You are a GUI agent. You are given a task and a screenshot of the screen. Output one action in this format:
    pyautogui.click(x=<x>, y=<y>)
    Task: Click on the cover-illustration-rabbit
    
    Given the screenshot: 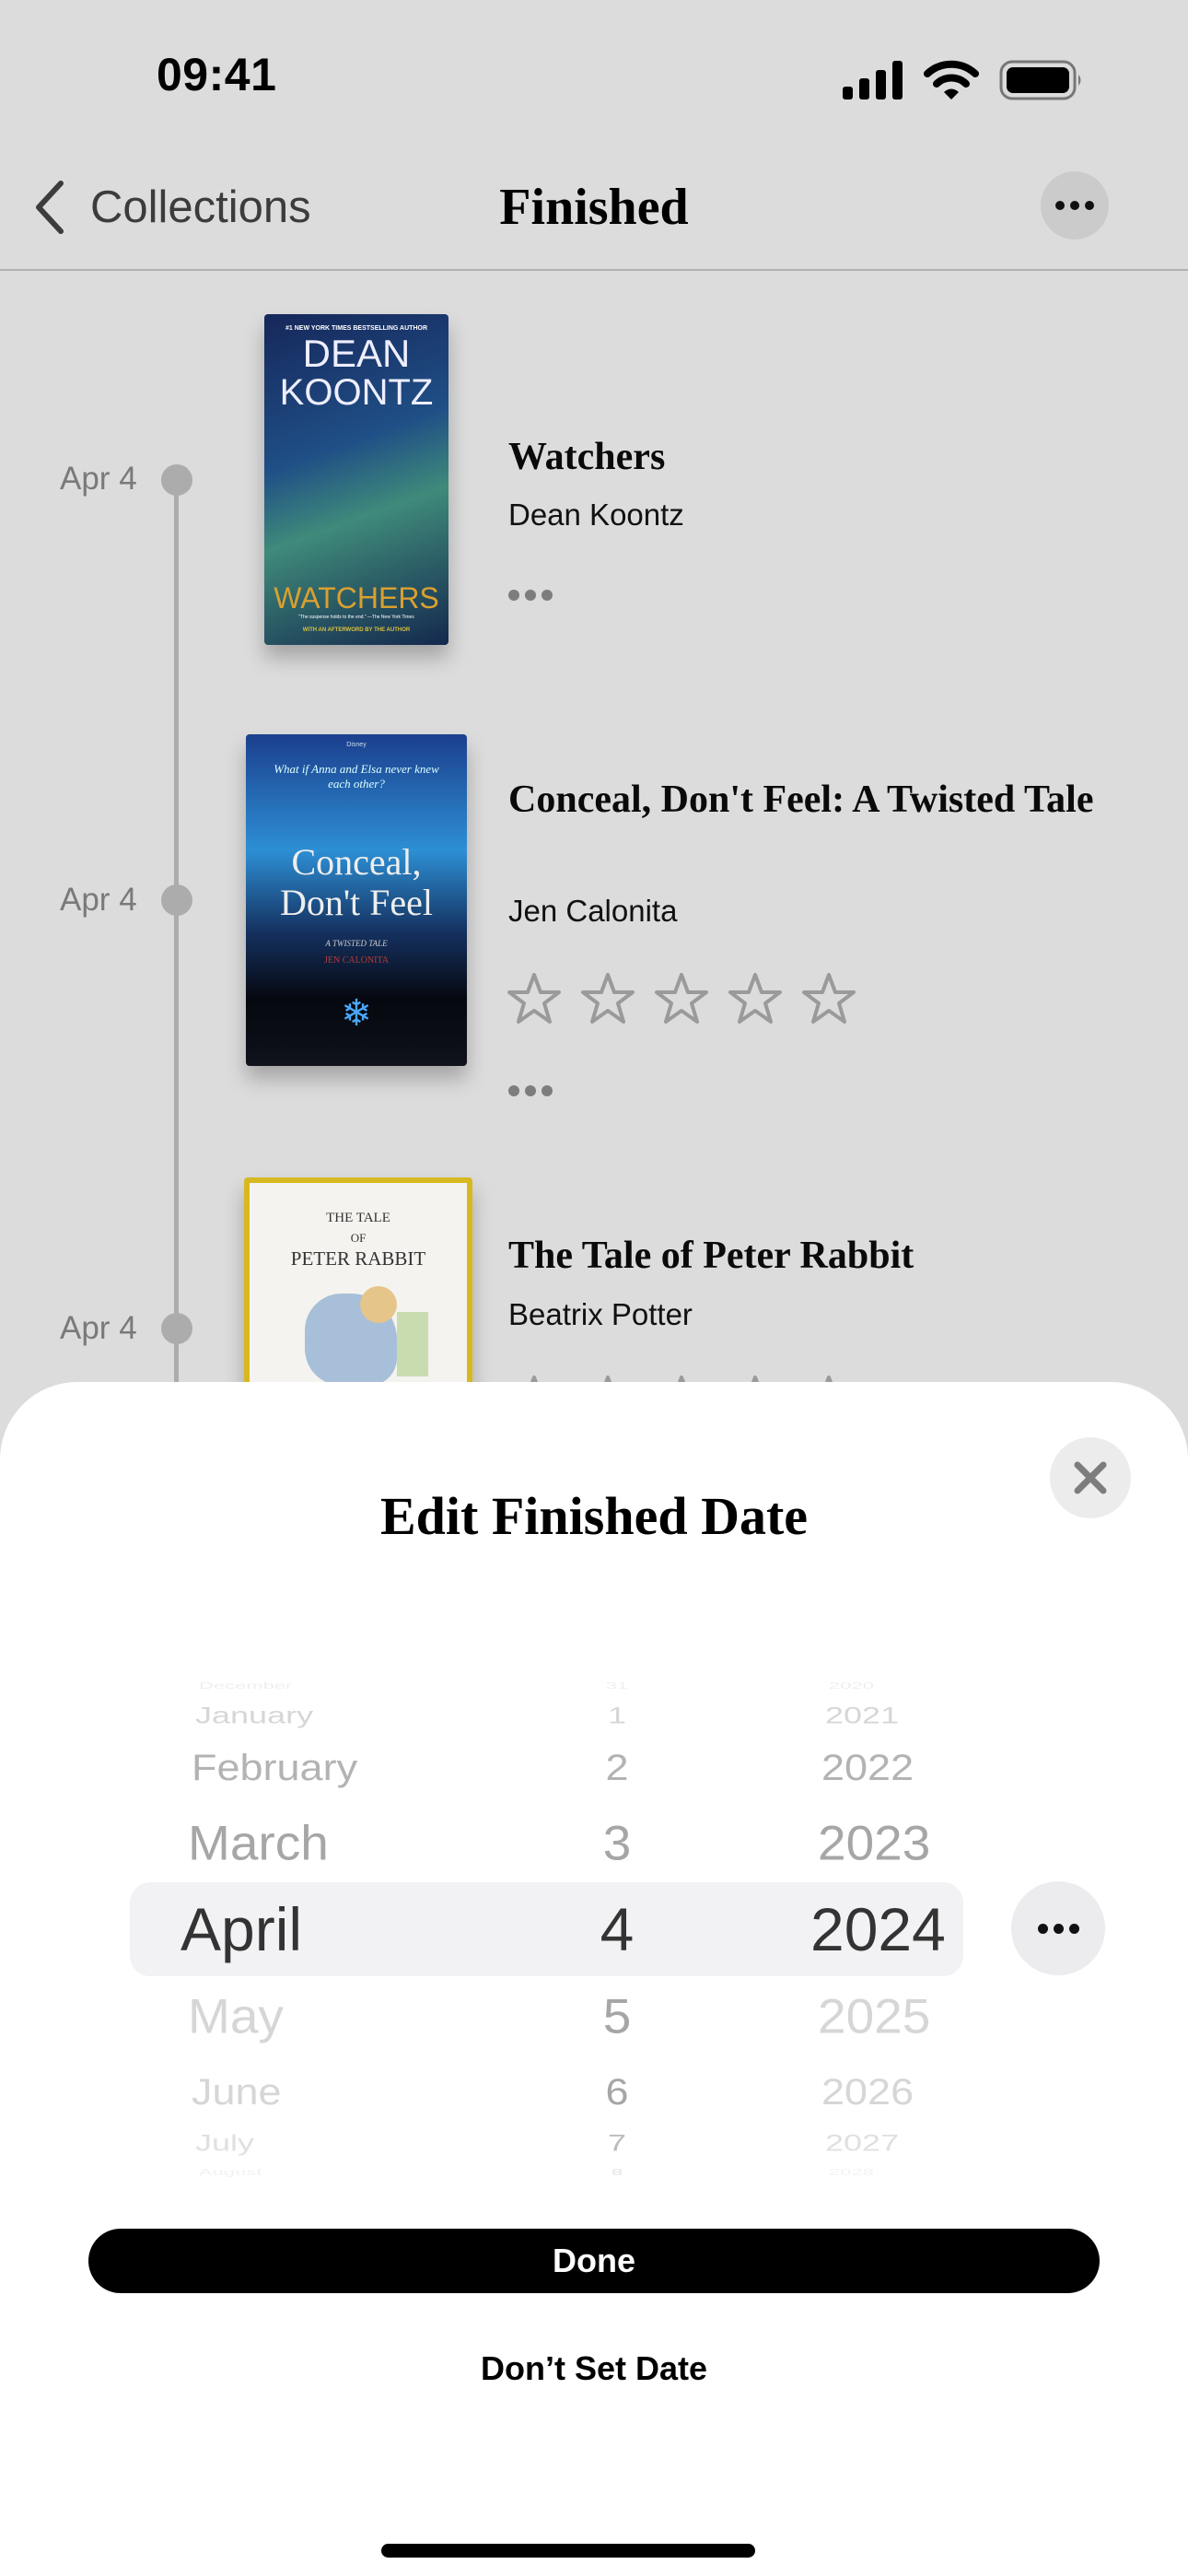 What is the action you would take?
    pyautogui.click(x=378, y=1304)
    